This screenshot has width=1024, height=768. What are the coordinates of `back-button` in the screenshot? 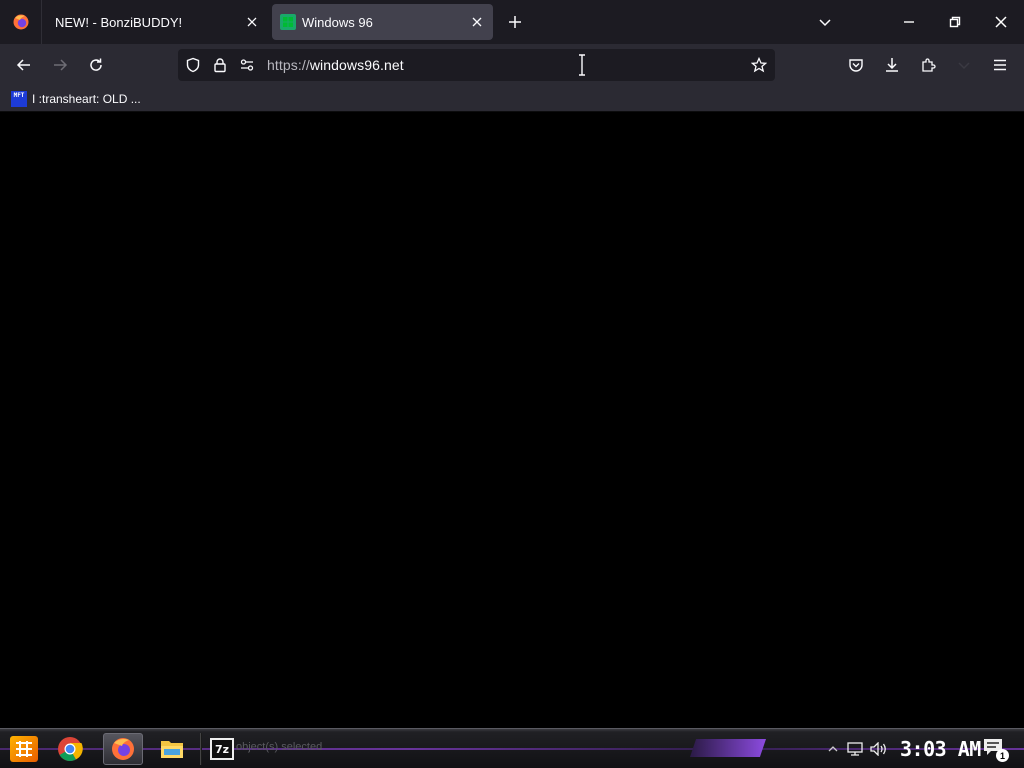 It's located at (24, 65).